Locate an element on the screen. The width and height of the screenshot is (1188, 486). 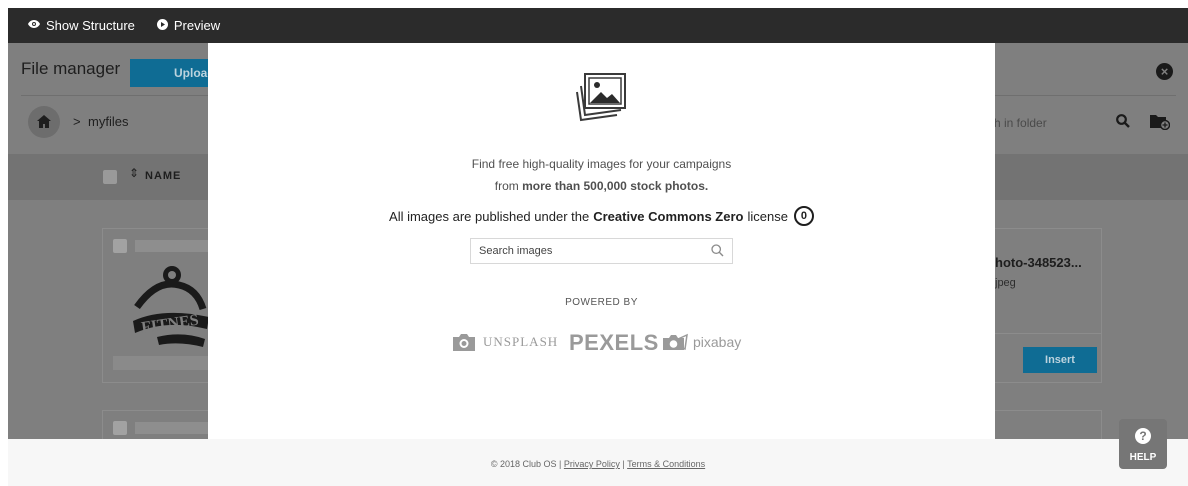
unsplash-label: UNSPLASH is located at coordinates (521, 341).